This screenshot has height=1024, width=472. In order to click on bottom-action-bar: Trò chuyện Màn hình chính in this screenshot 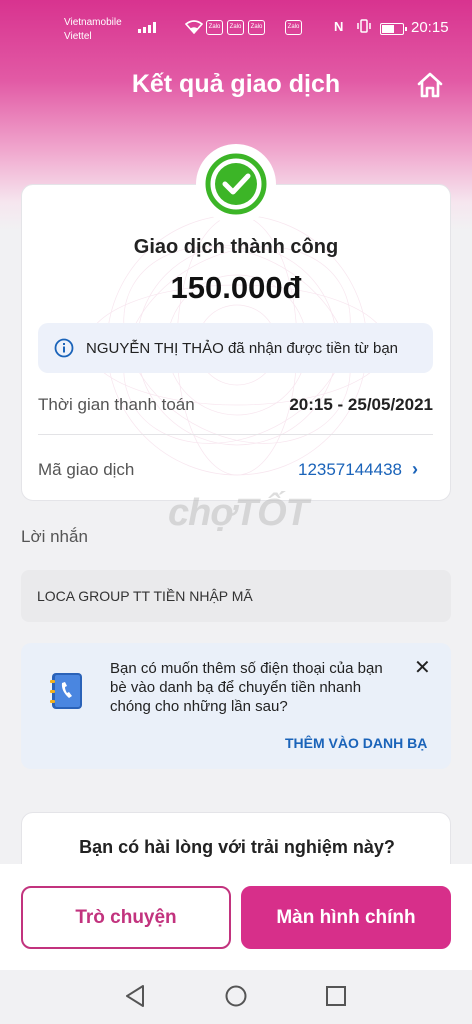, I will do `click(236, 917)`.